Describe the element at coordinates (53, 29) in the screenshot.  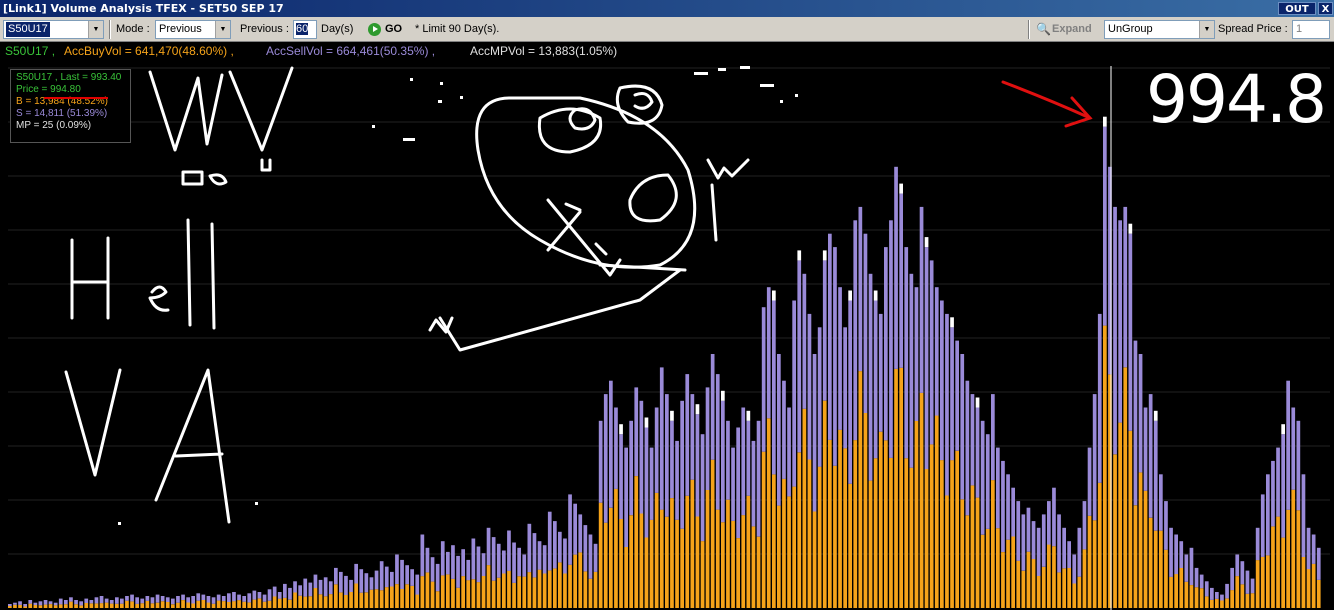
I see `symbol-select: S50U17 ▼` at that location.